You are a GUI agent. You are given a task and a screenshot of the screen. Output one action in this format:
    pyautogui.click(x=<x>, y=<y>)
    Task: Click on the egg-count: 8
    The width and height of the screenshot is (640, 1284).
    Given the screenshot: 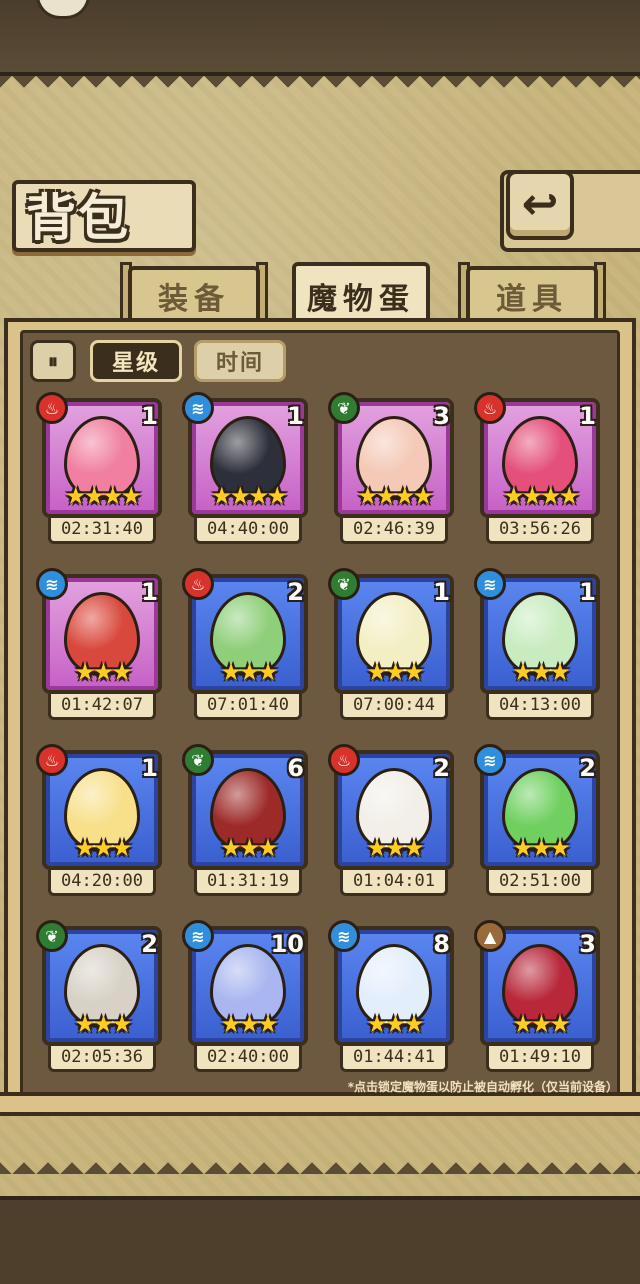 What is the action you would take?
    pyautogui.click(x=441, y=944)
    